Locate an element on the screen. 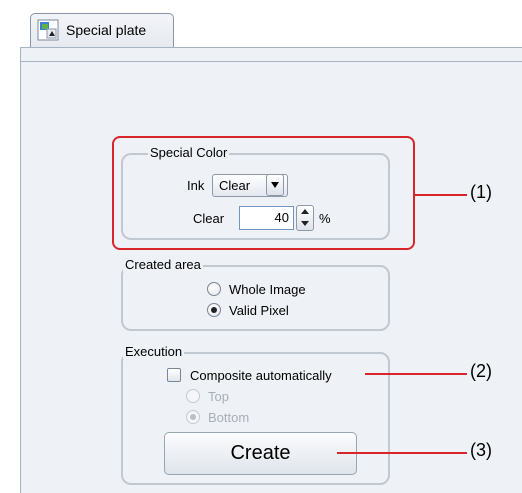 Image resolution: width=522 pixels, height=493 pixels. composite-automatically-checkbox is located at coordinates (174, 375).